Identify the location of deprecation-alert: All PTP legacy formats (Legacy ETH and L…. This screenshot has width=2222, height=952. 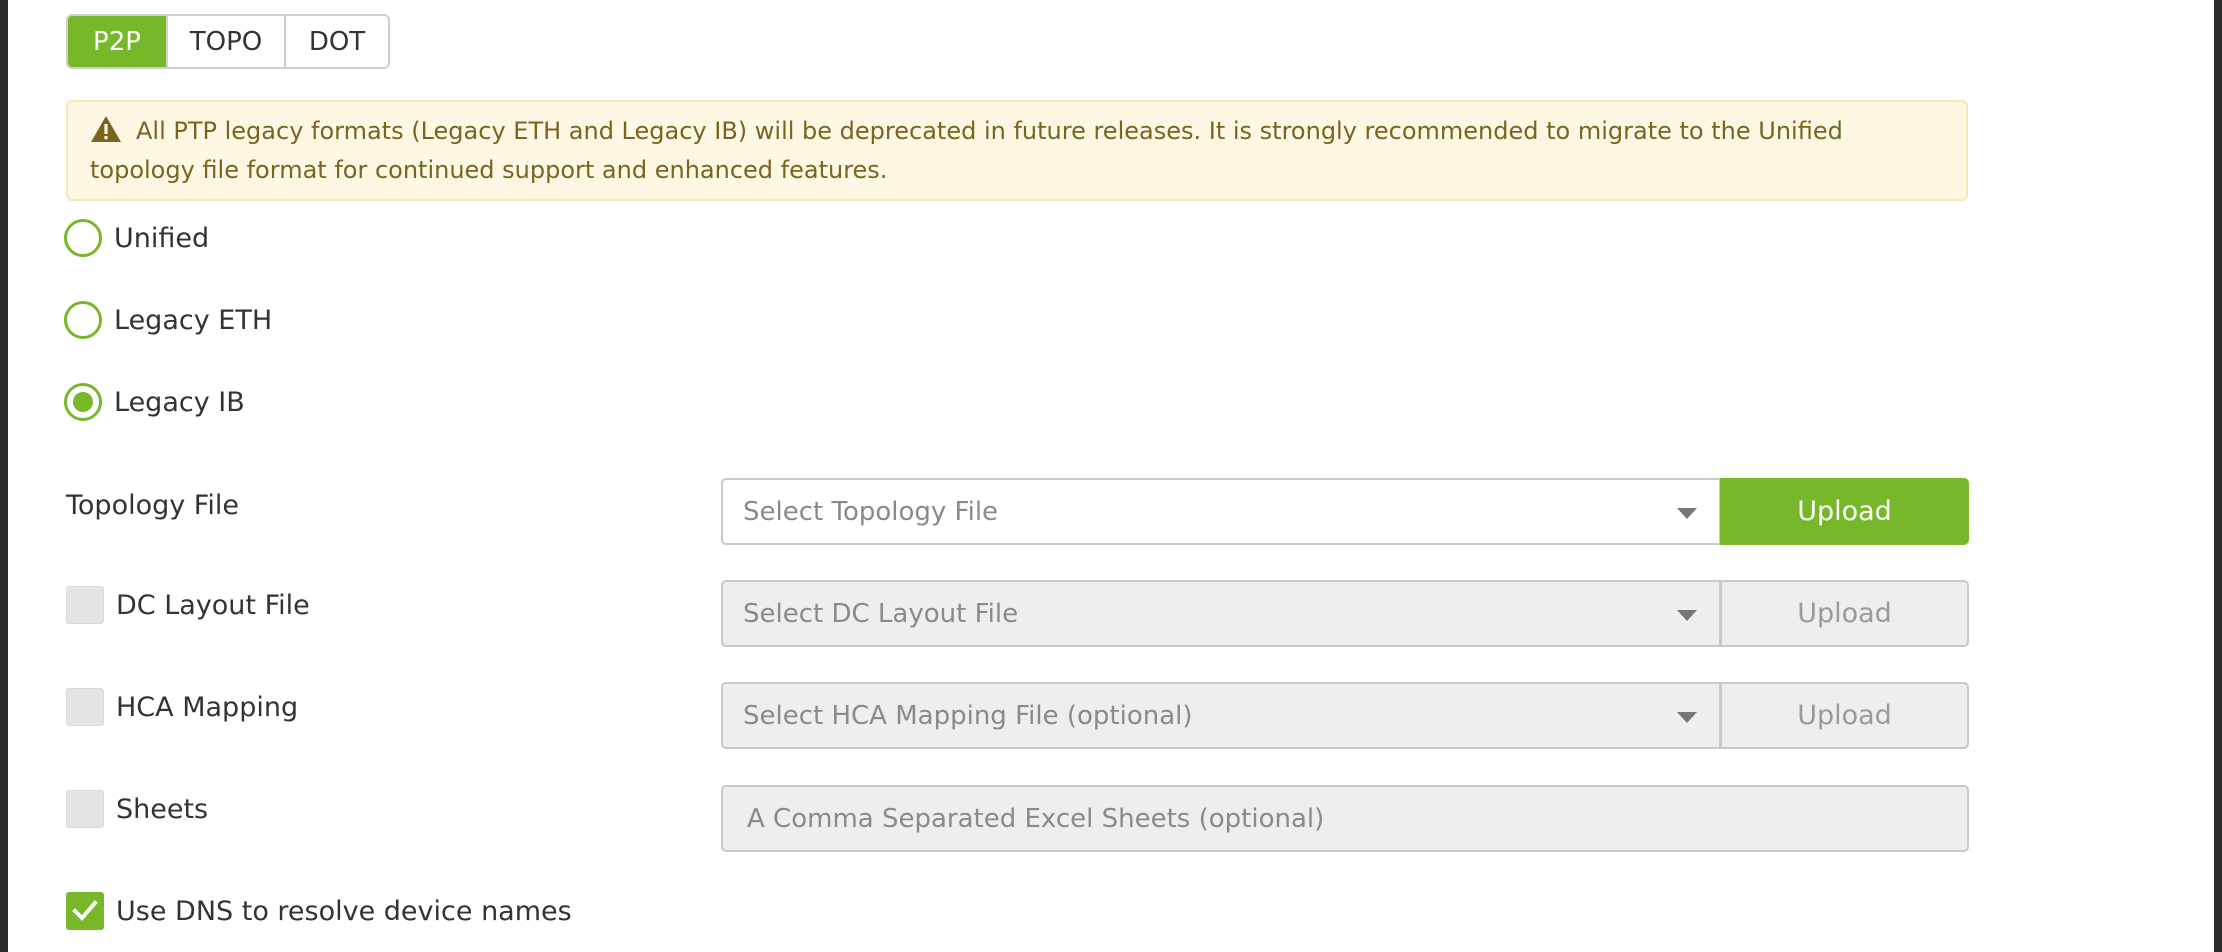
(1017, 150).